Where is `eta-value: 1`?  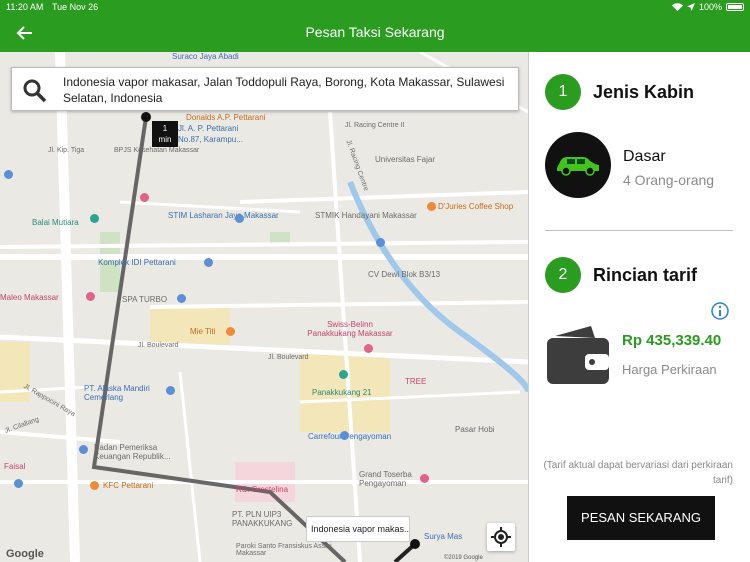 eta-value: 1 is located at coordinates (165, 128).